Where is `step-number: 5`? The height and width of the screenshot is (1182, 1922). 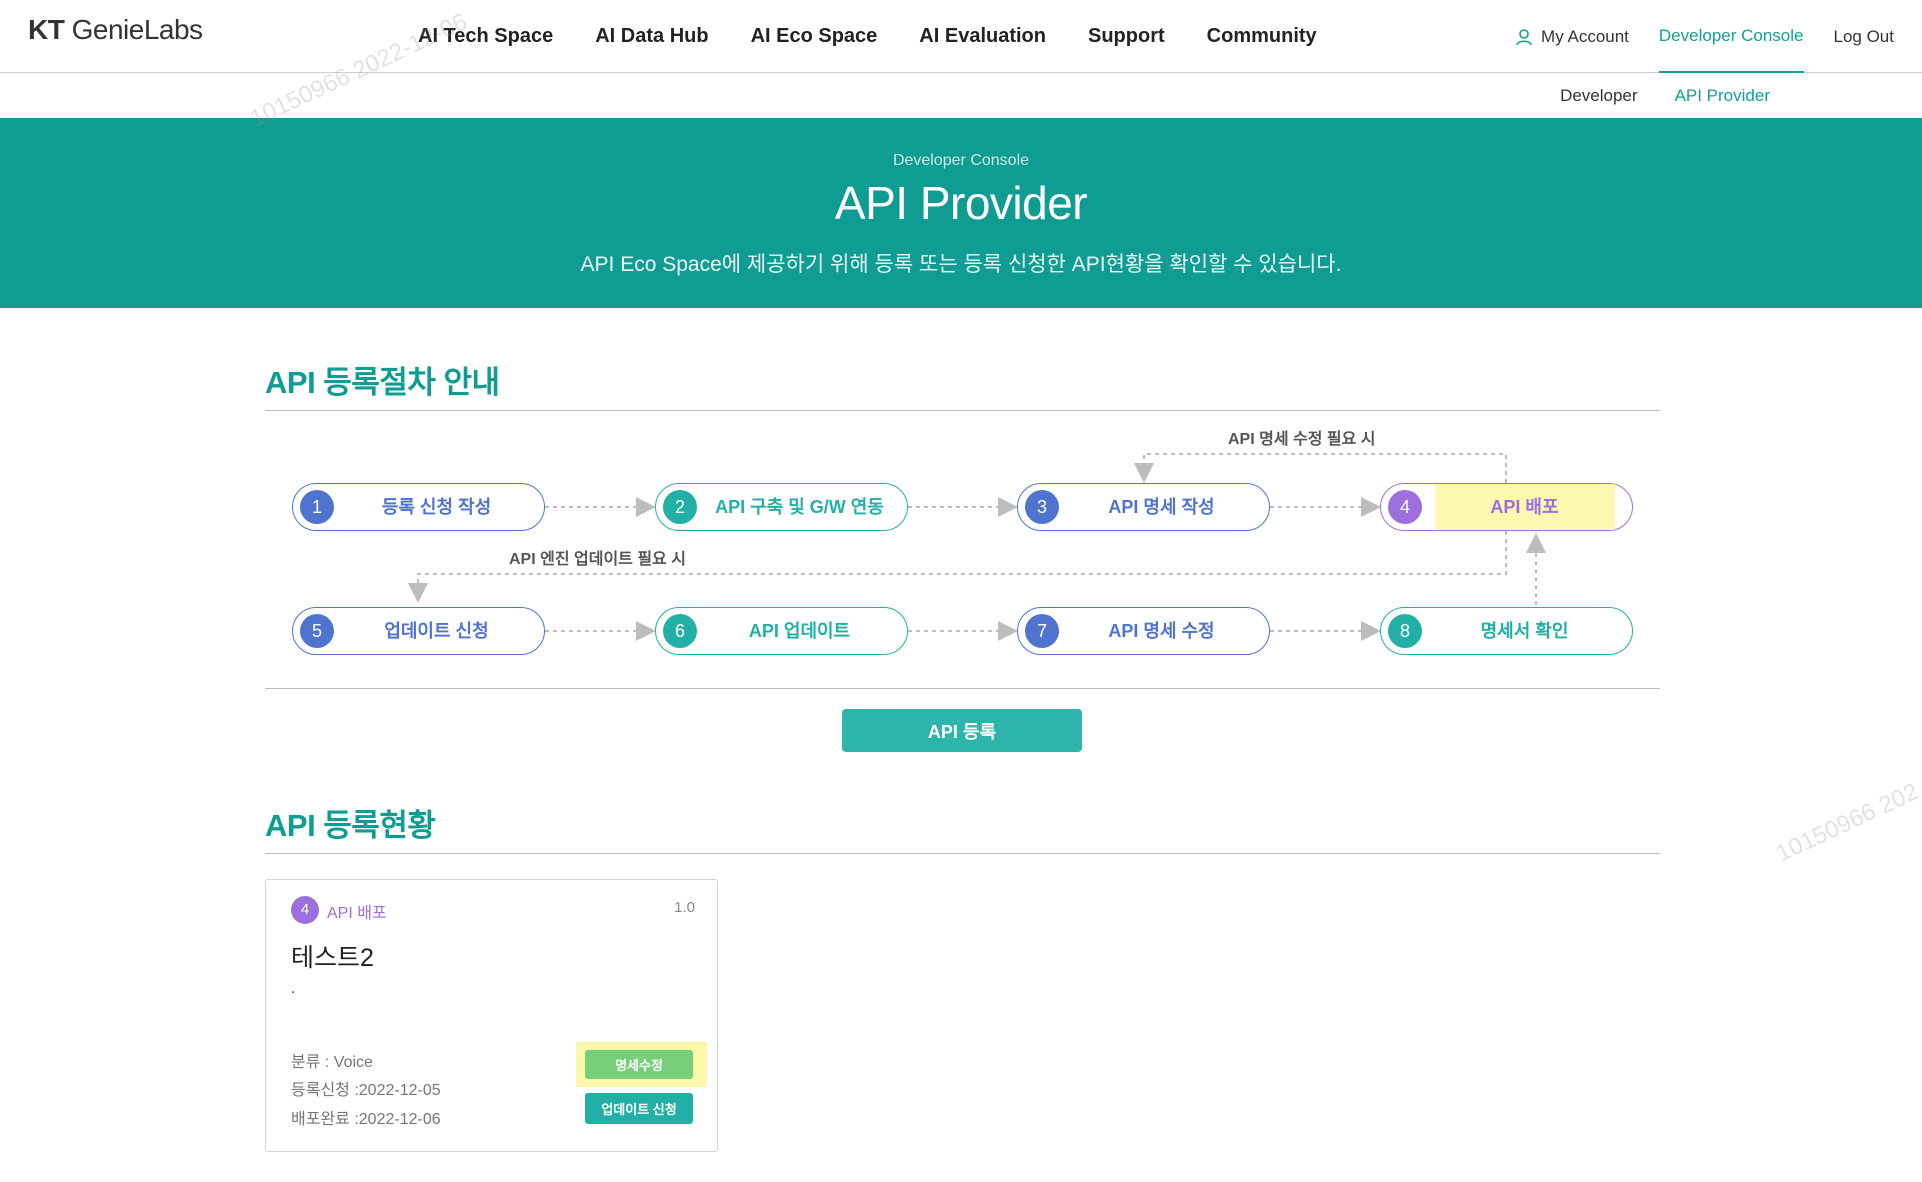 step-number: 5 is located at coordinates (317, 631).